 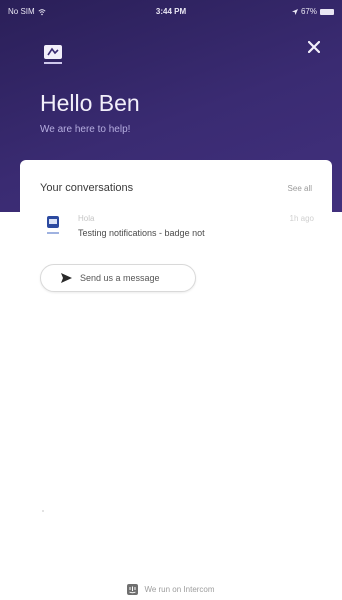 I want to click on status-bar-right: 67%, so click(x=312, y=11).